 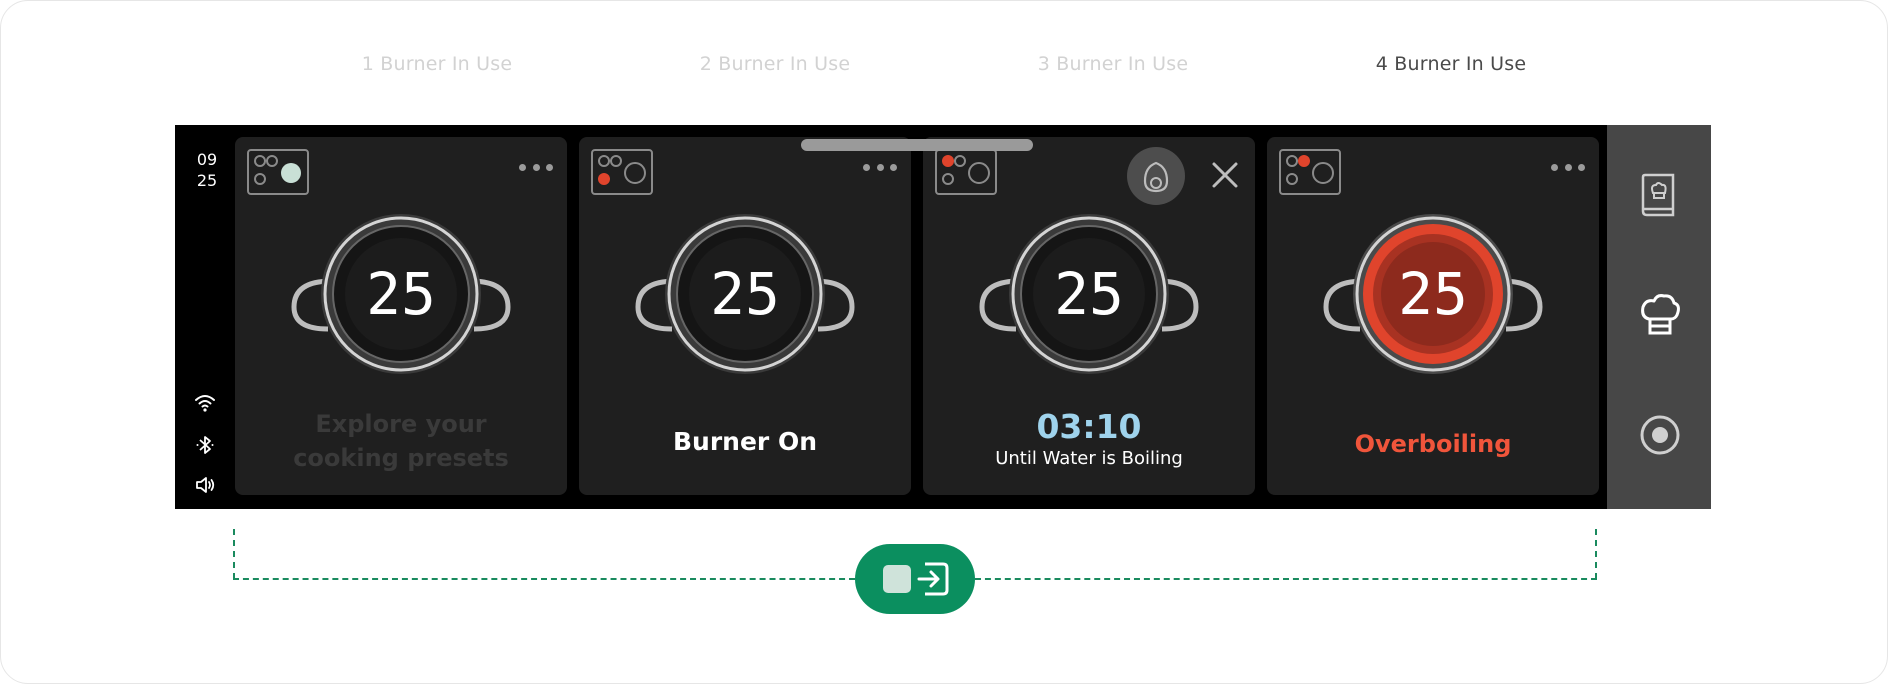 What do you see at coordinates (207, 159) in the screenshot?
I see `clock-hour: 09` at bounding box center [207, 159].